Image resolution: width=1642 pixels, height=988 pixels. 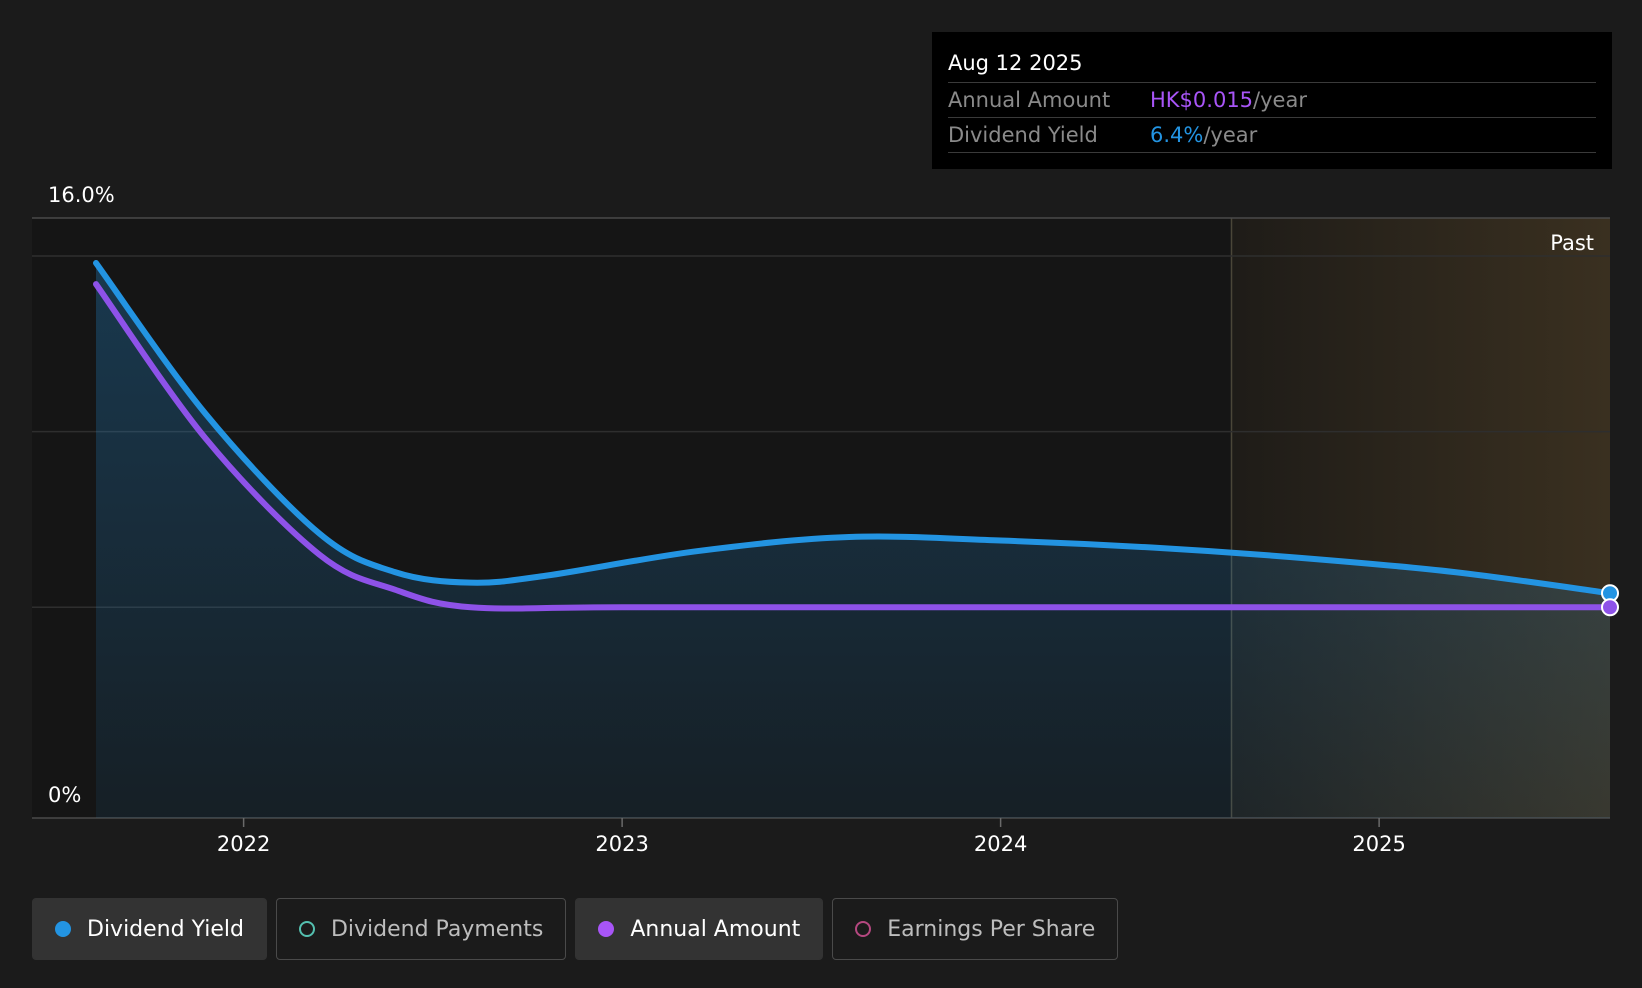 What do you see at coordinates (1272, 135) in the screenshot?
I see `tooltip-dividend-yield-row: Dividend Yield 6.4% /year` at bounding box center [1272, 135].